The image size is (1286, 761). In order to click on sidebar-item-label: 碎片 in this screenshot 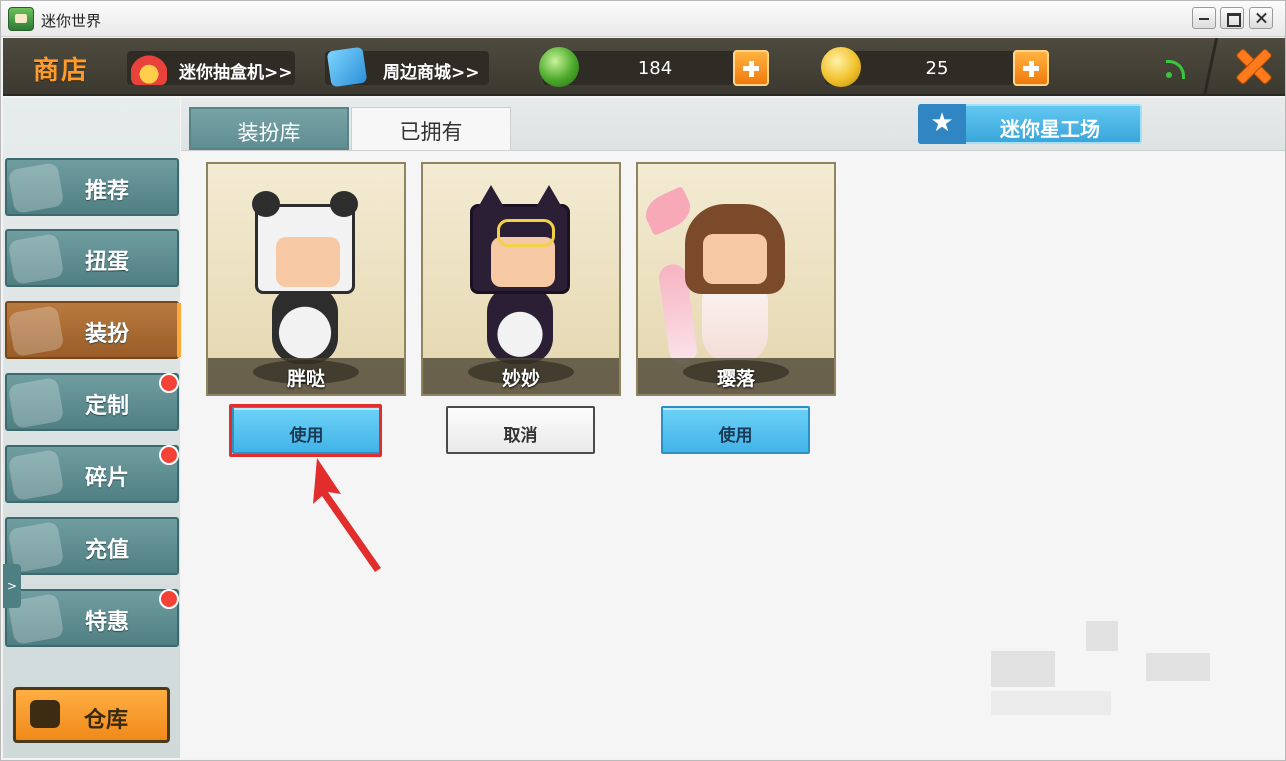, I will do `click(107, 478)`.